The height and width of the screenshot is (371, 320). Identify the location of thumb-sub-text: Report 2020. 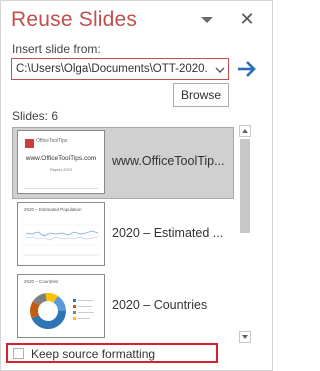
(60, 169).